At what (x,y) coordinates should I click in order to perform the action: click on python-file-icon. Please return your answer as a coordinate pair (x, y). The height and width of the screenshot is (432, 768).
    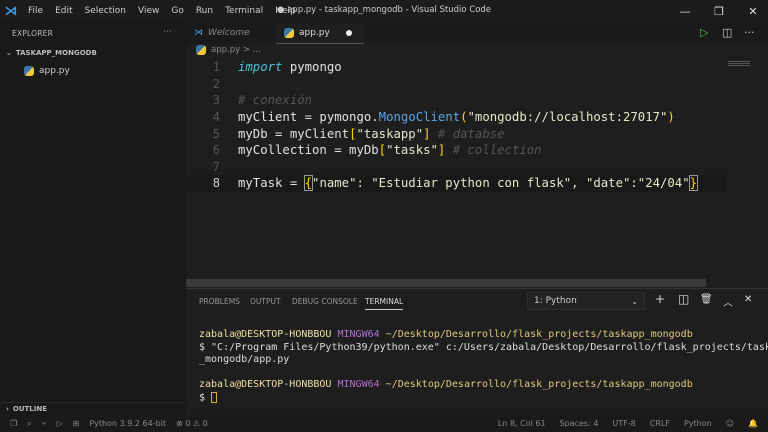
    Looking at the image, I should click on (29, 71).